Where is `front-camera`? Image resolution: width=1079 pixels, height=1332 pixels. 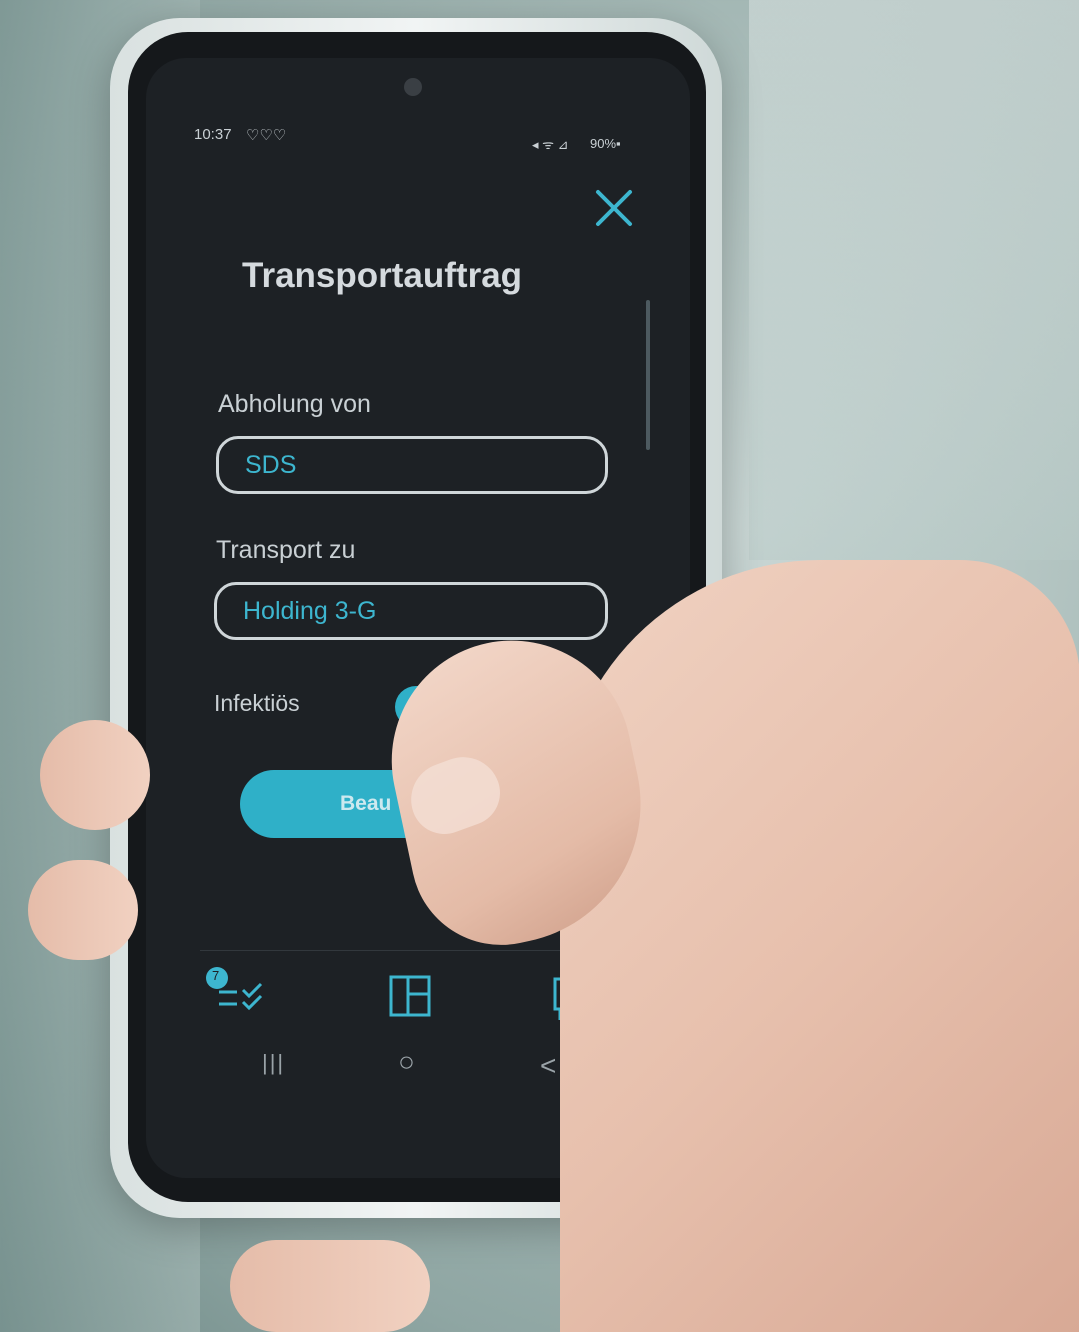
front-camera is located at coordinates (413, 87).